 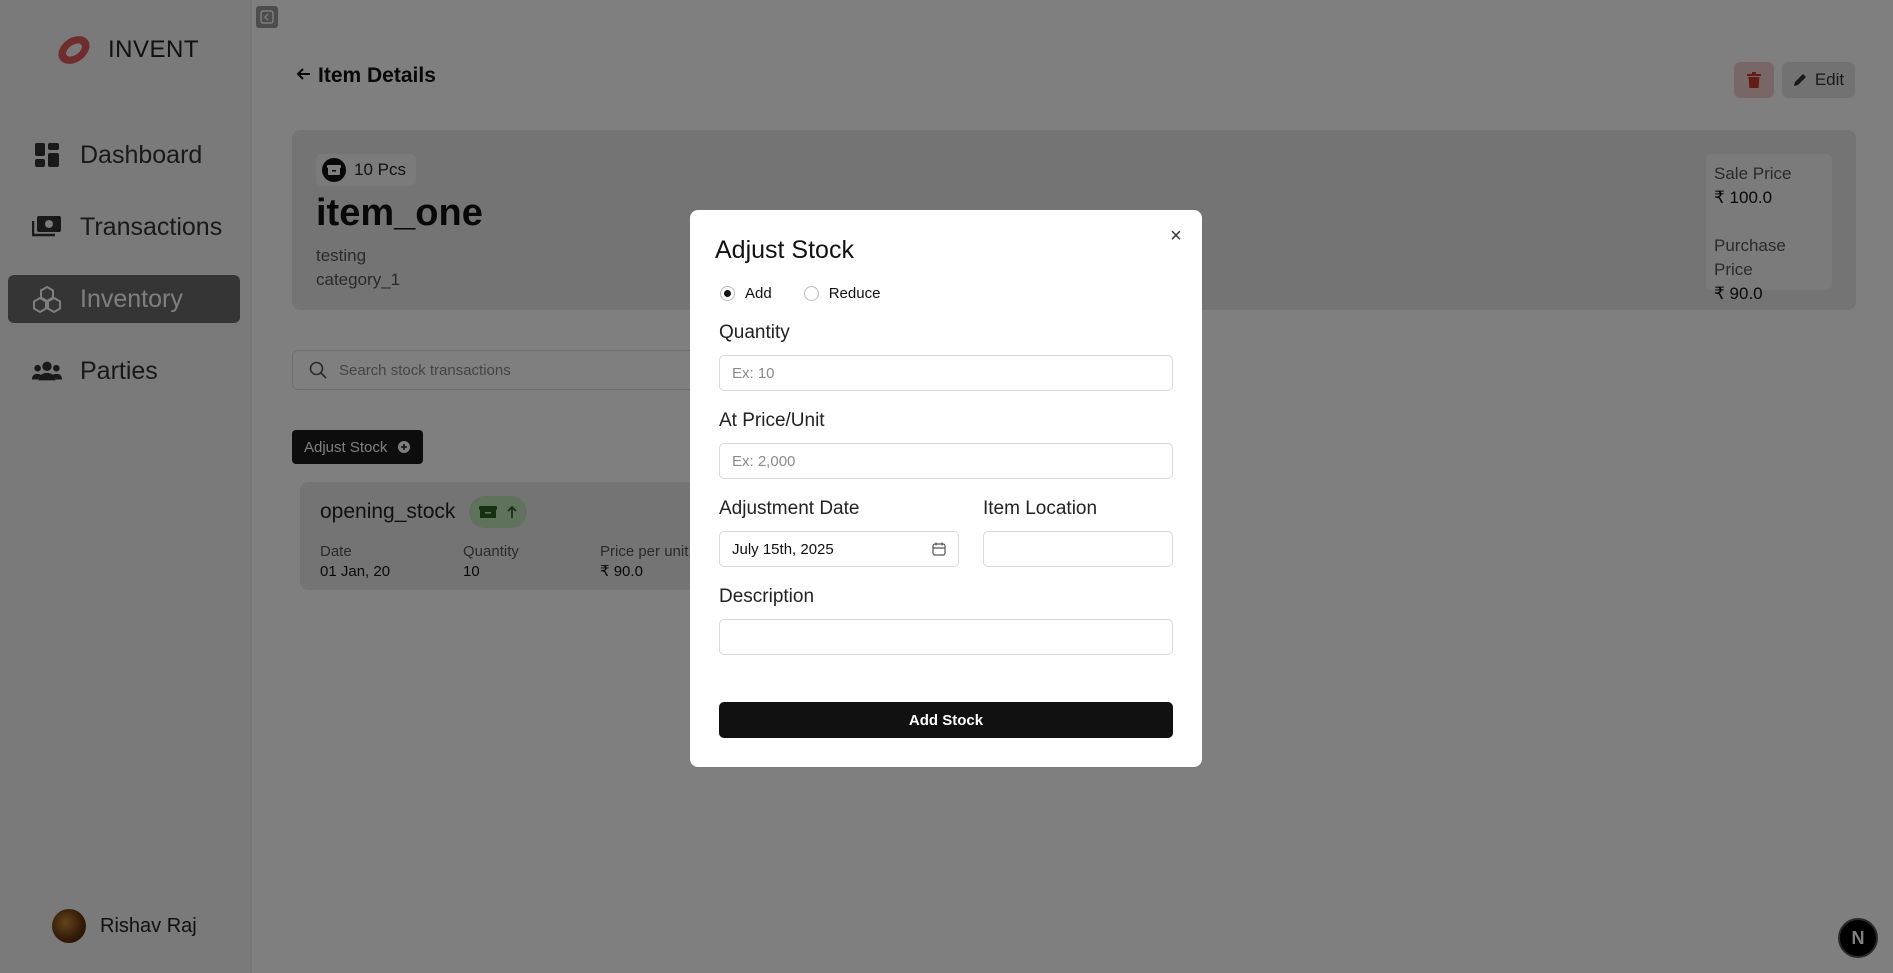 What do you see at coordinates (1176, 236) in the screenshot?
I see `close-icon: ×` at bounding box center [1176, 236].